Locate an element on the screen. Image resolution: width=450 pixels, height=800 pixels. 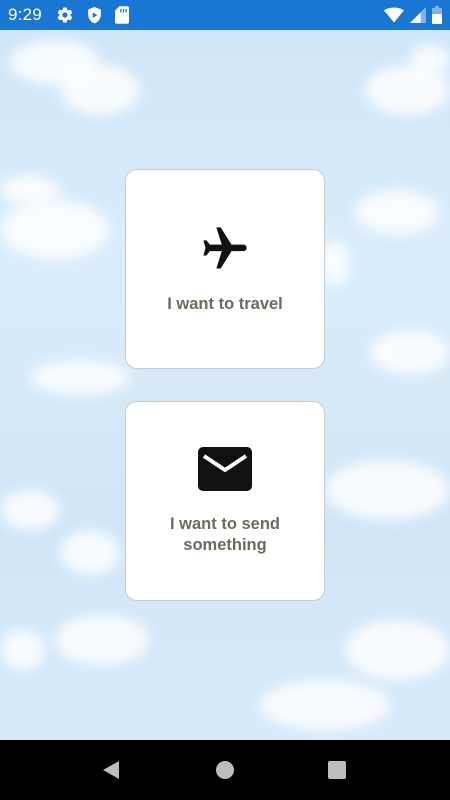
status-time: 9:29 is located at coordinates (25, 14).